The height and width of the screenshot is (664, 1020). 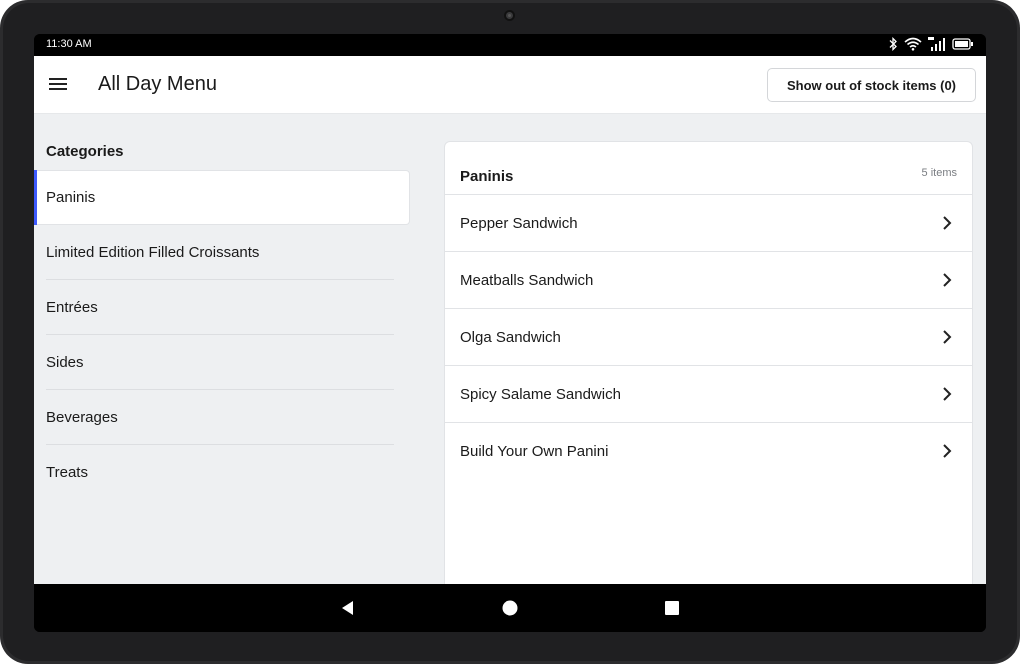 What do you see at coordinates (67, 472) in the screenshot?
I see `category-label: Treats` at bounding box center [67, 472].